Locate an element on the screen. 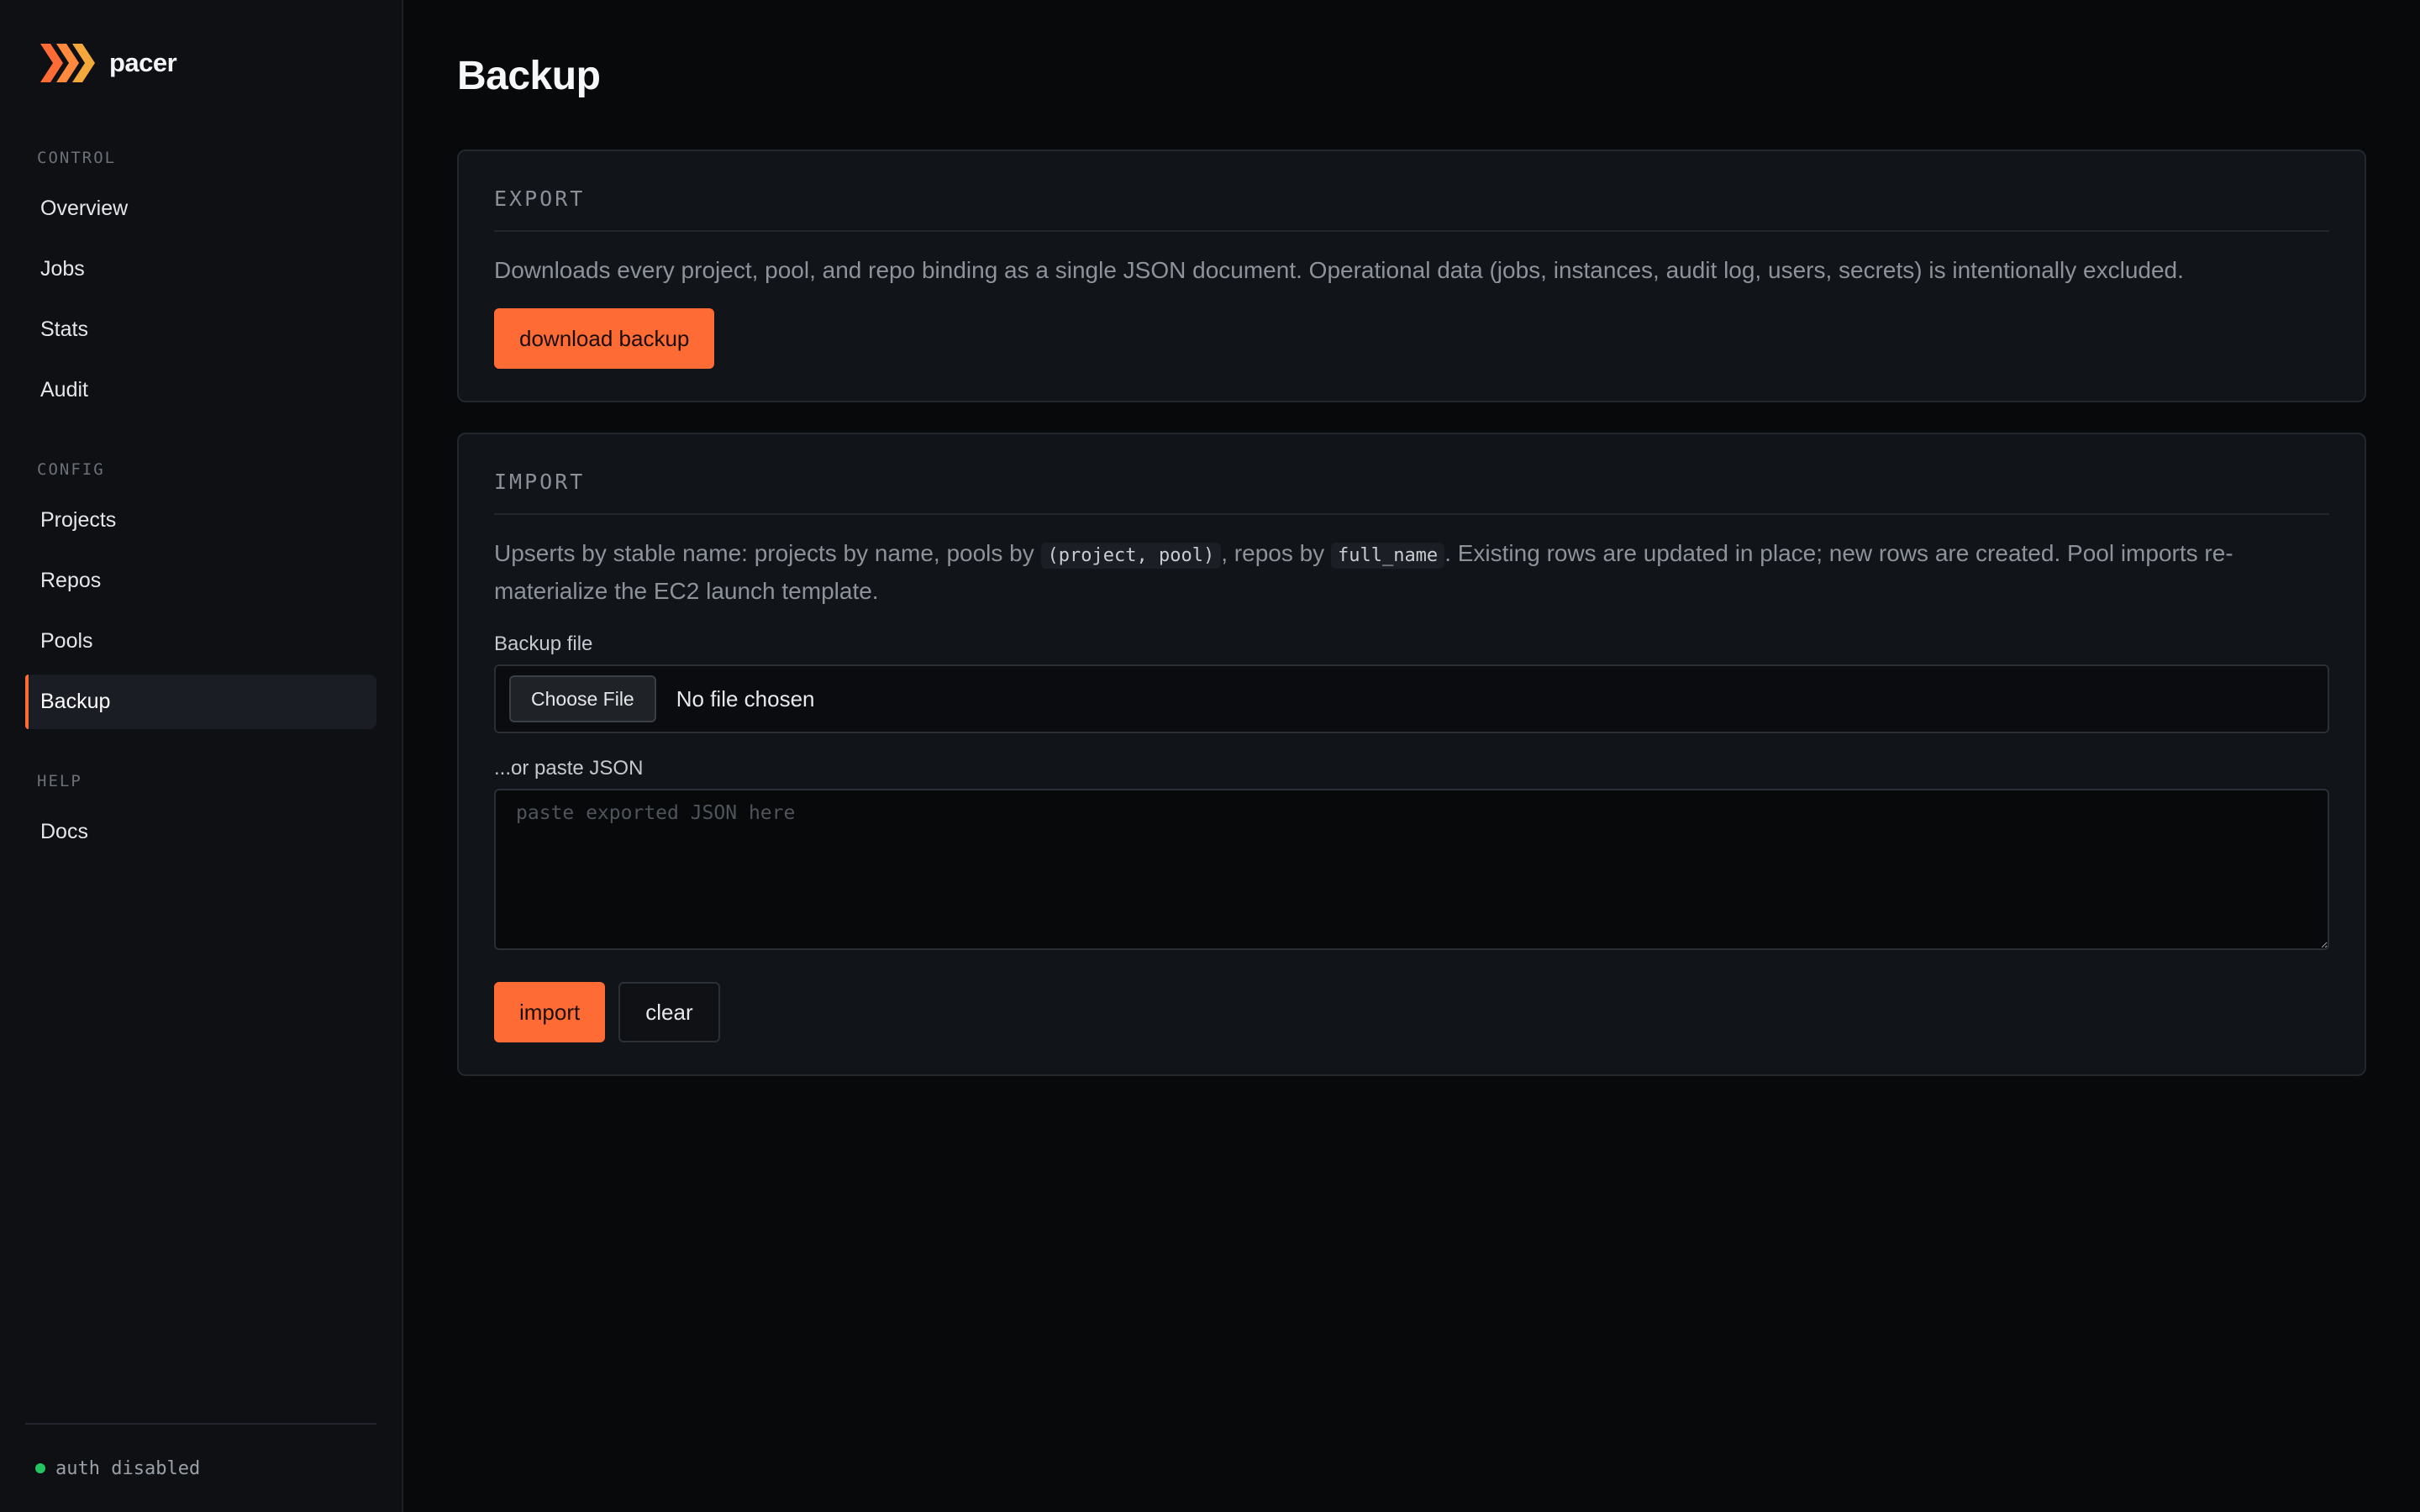 This screenshot has height=1512, width=2420. export-actions: download backup is located at coordinates (1411, 344).